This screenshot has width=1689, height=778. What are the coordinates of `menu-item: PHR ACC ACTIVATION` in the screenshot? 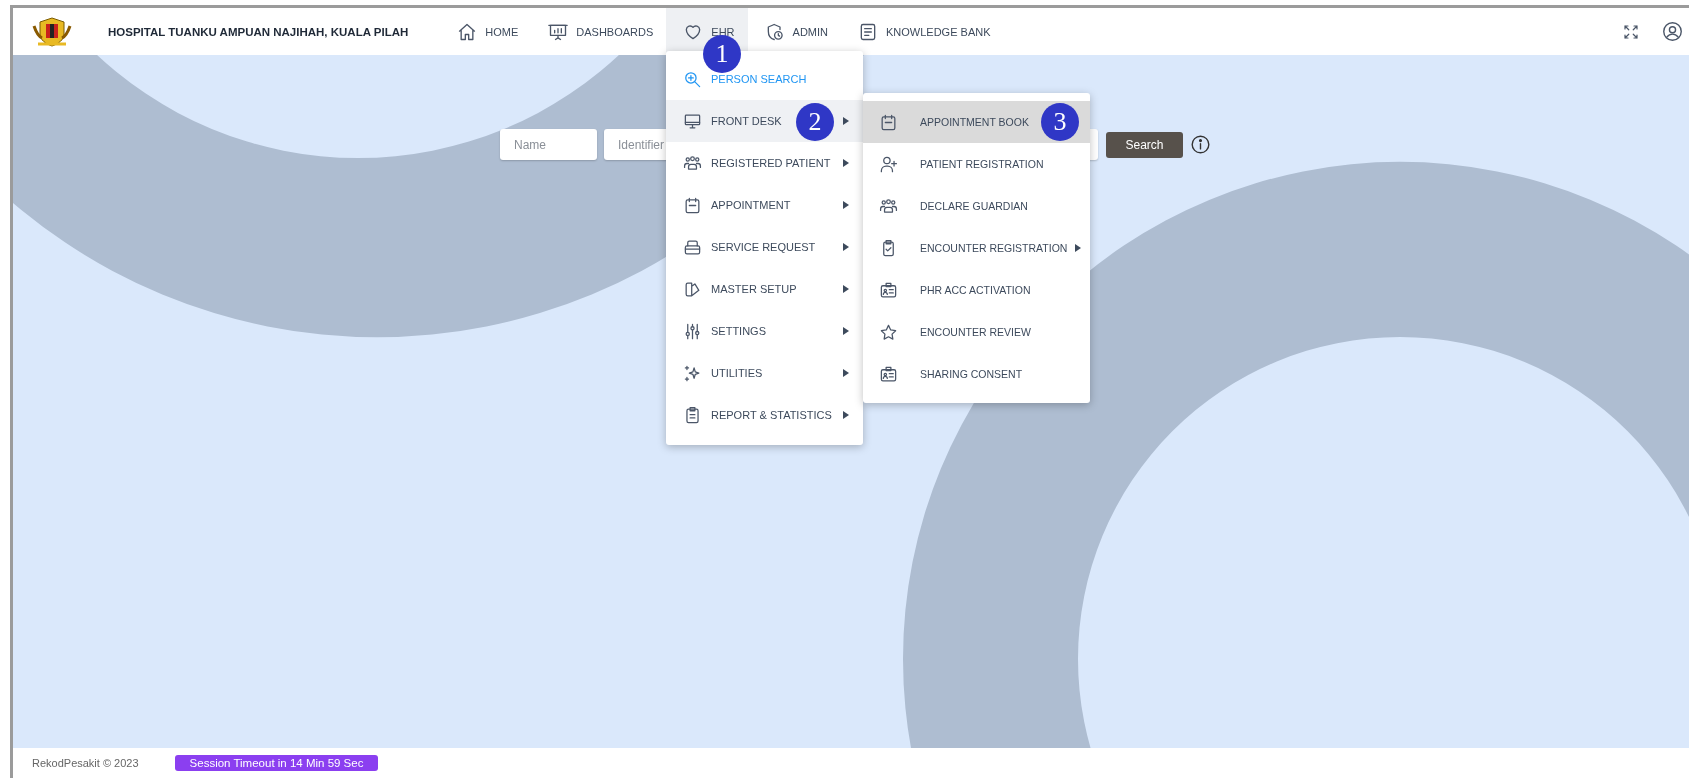 It's located at (976, 290).